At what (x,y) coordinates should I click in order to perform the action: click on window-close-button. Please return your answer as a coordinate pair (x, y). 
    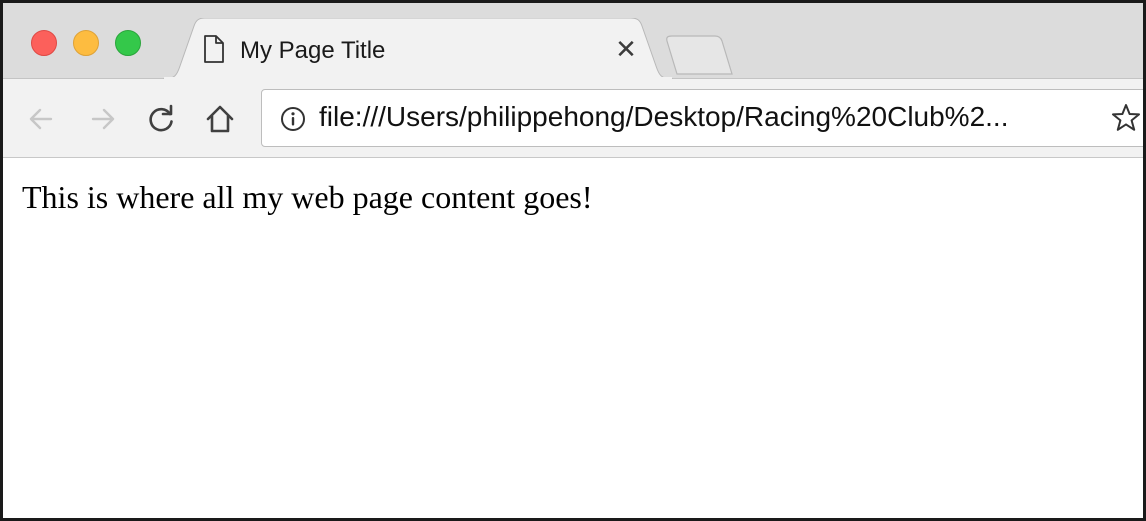
    Looking at the image, I should click on (44, 43).